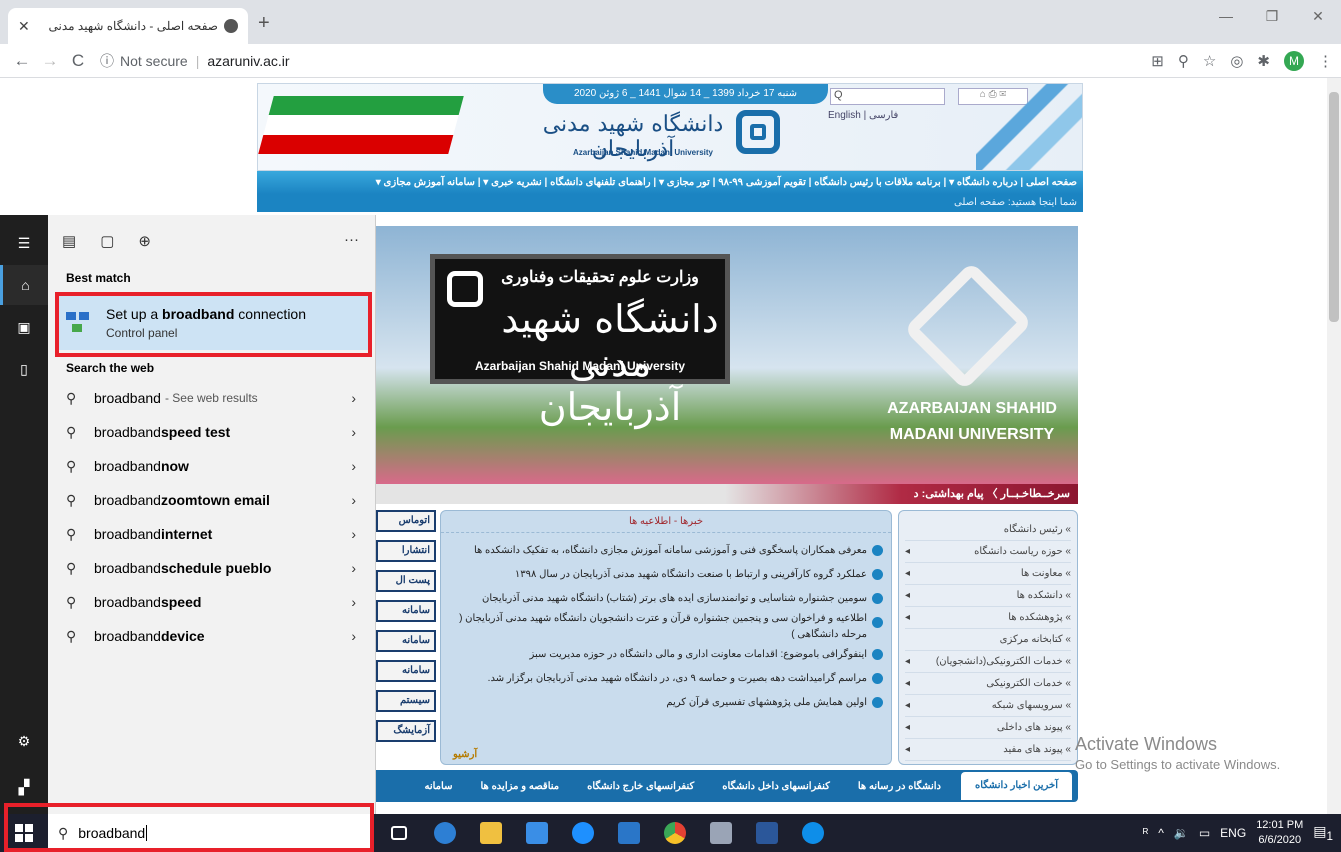 The width and height of the screenshot is (1341, 852). I want to click on university-logo-icon, so click(758, 132).